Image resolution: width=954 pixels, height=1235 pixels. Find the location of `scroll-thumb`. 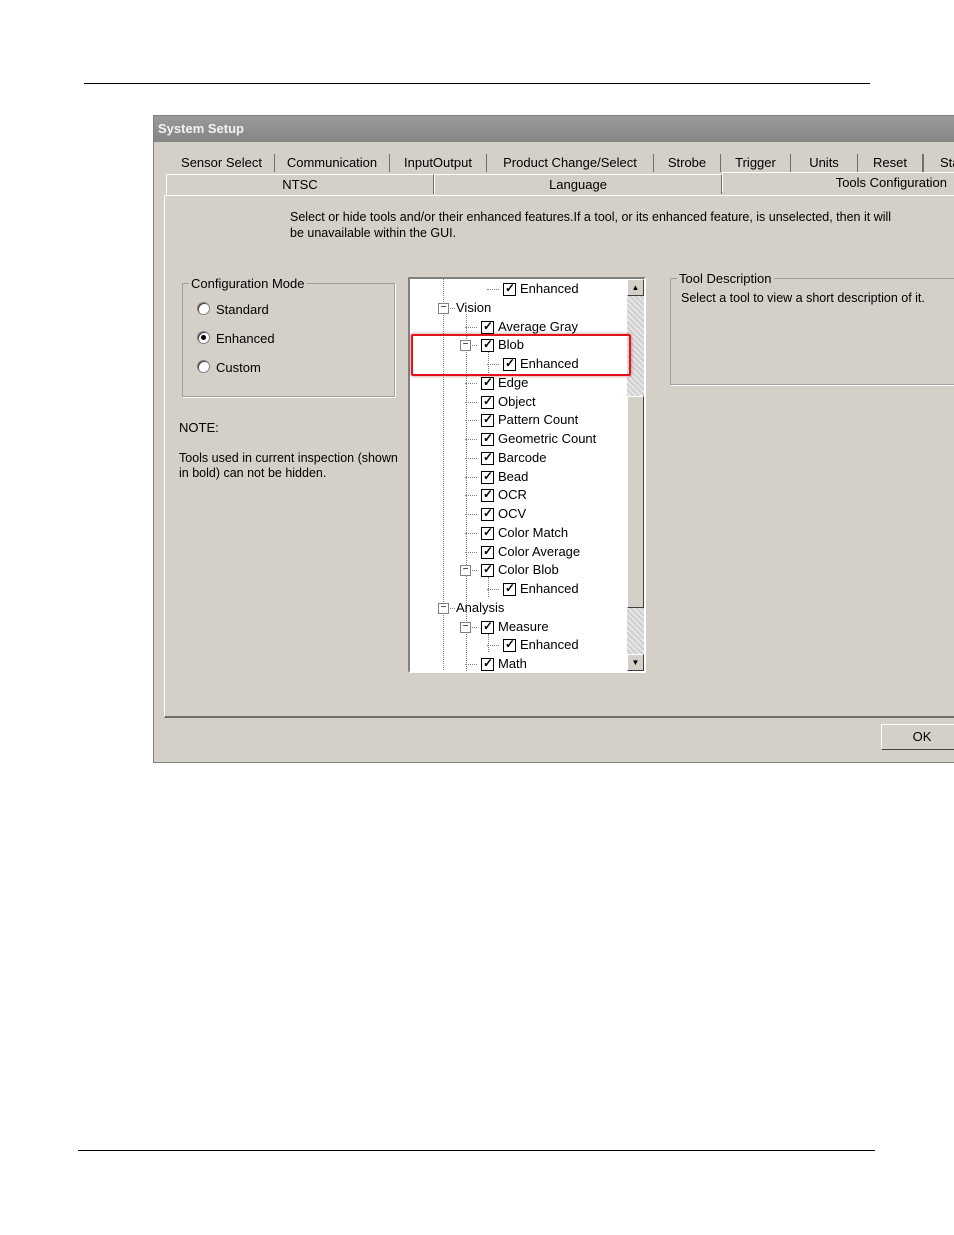

scroll-thumb is located at coordinates (635, 502).